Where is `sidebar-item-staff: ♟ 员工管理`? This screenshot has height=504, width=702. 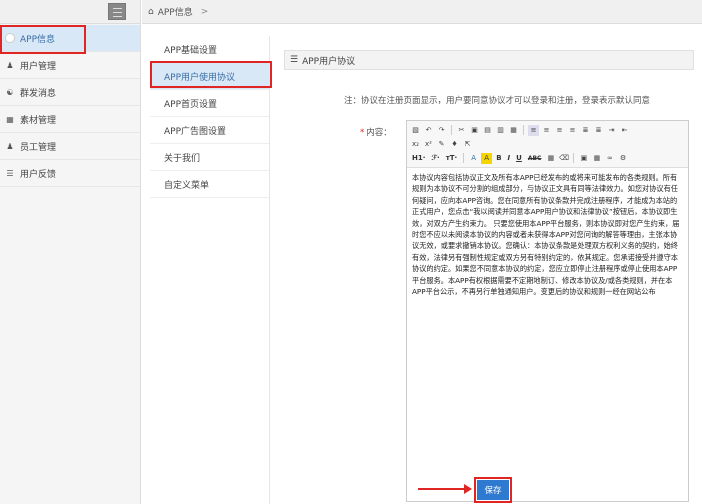
sidebar-item-staff: ♟ 员工管理 is located at coordinates (70, 146).